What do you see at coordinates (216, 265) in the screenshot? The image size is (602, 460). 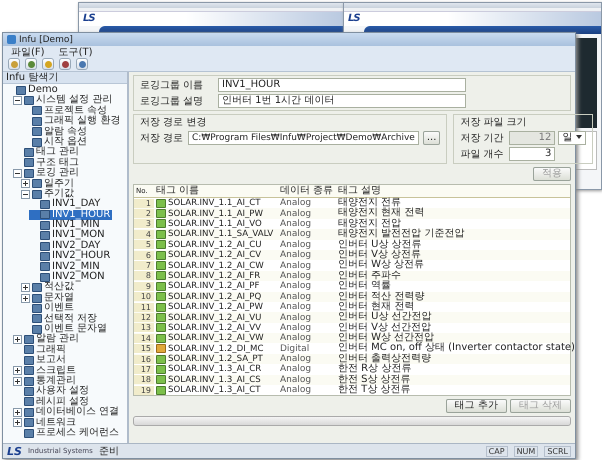 I see `tag-name: SOLAR.INV_1.2_AI_CW` at bounding box center [216, 265].